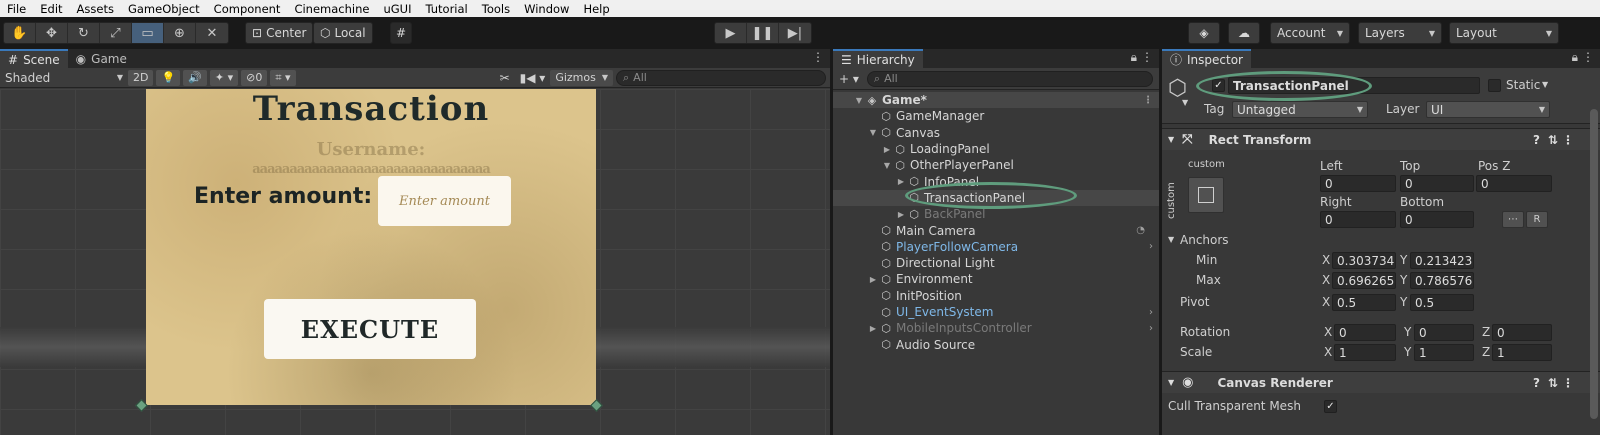 The image size is (1600, 435). What do you see at coordinates (1364, 260) in the screenshot?
I see `anchor-min-x-field: 0.303734` at bounding box center [1364, 260].